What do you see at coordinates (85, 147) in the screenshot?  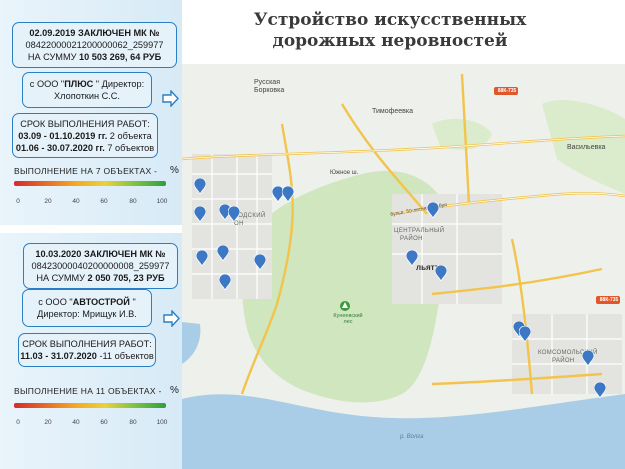 I see `schedule-row-2: 01.06 - 30.07.2020 гг. 7 объектов` at bounding box center [85, 147].